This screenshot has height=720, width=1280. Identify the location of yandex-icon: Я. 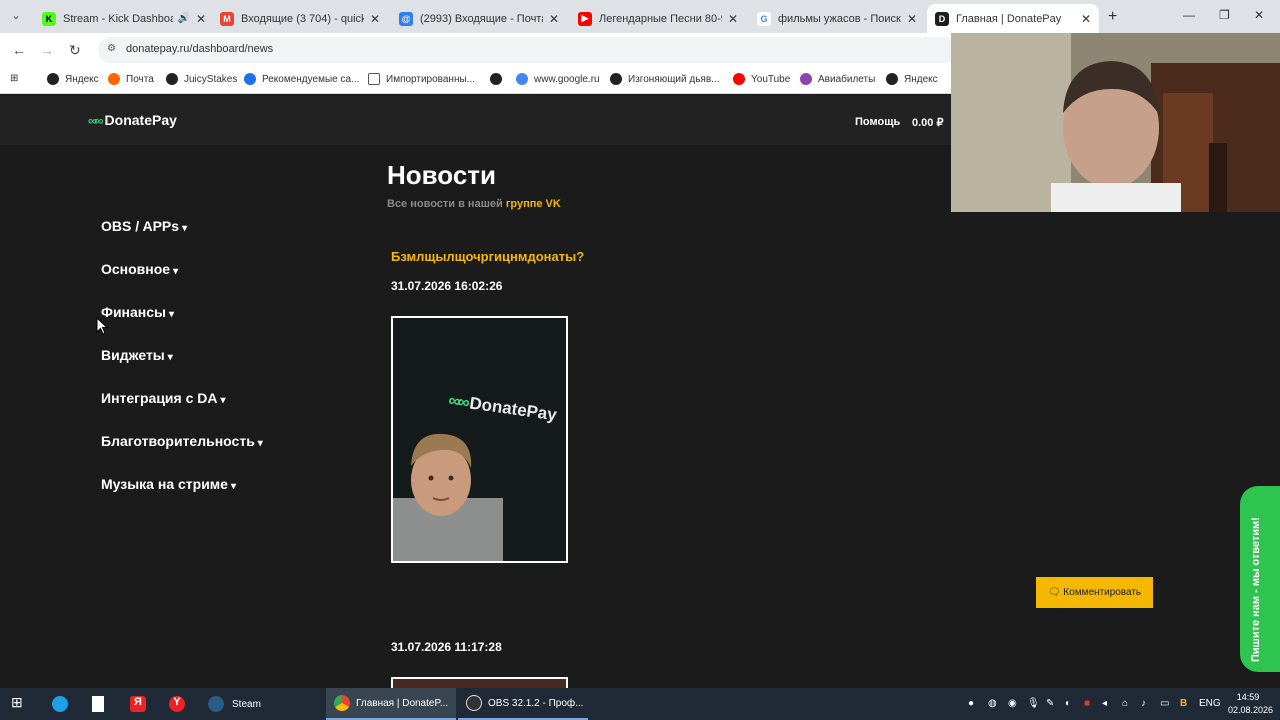
(138, 704).